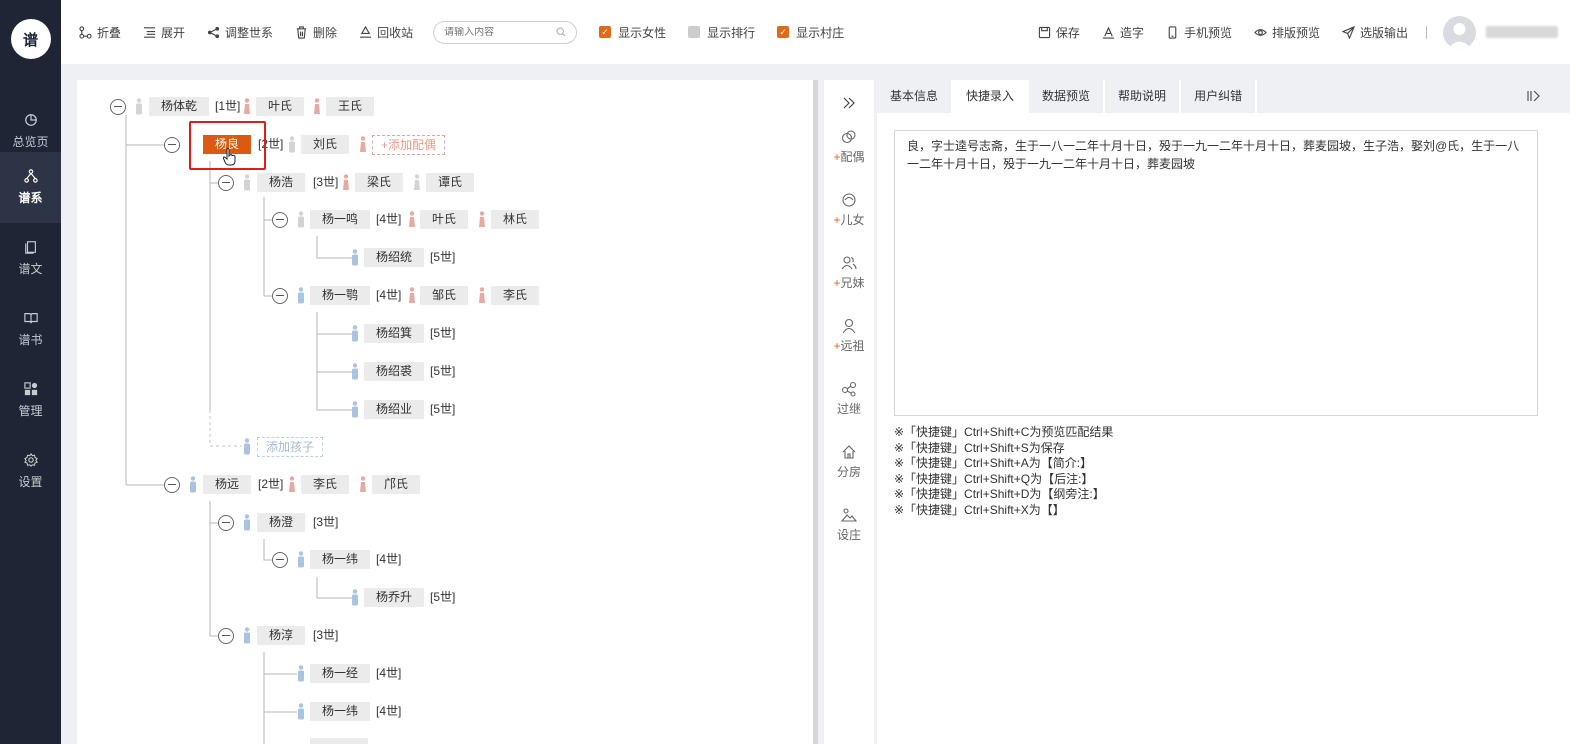 This screenshot has width=1570, height=744. I want to click on generation-label: [3世], so click(326, 522).